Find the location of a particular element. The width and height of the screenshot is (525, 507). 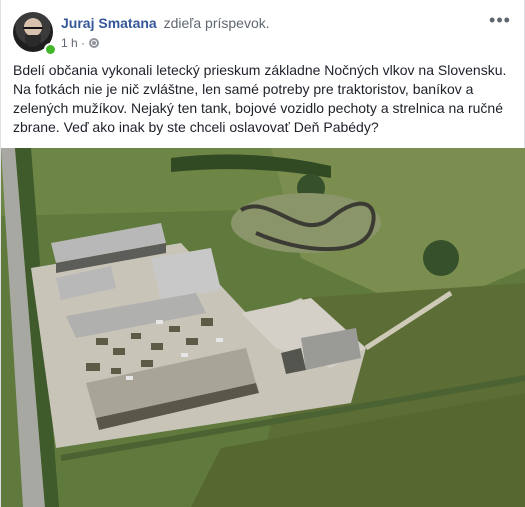

globe-icon is located at coordinates (94, 43).